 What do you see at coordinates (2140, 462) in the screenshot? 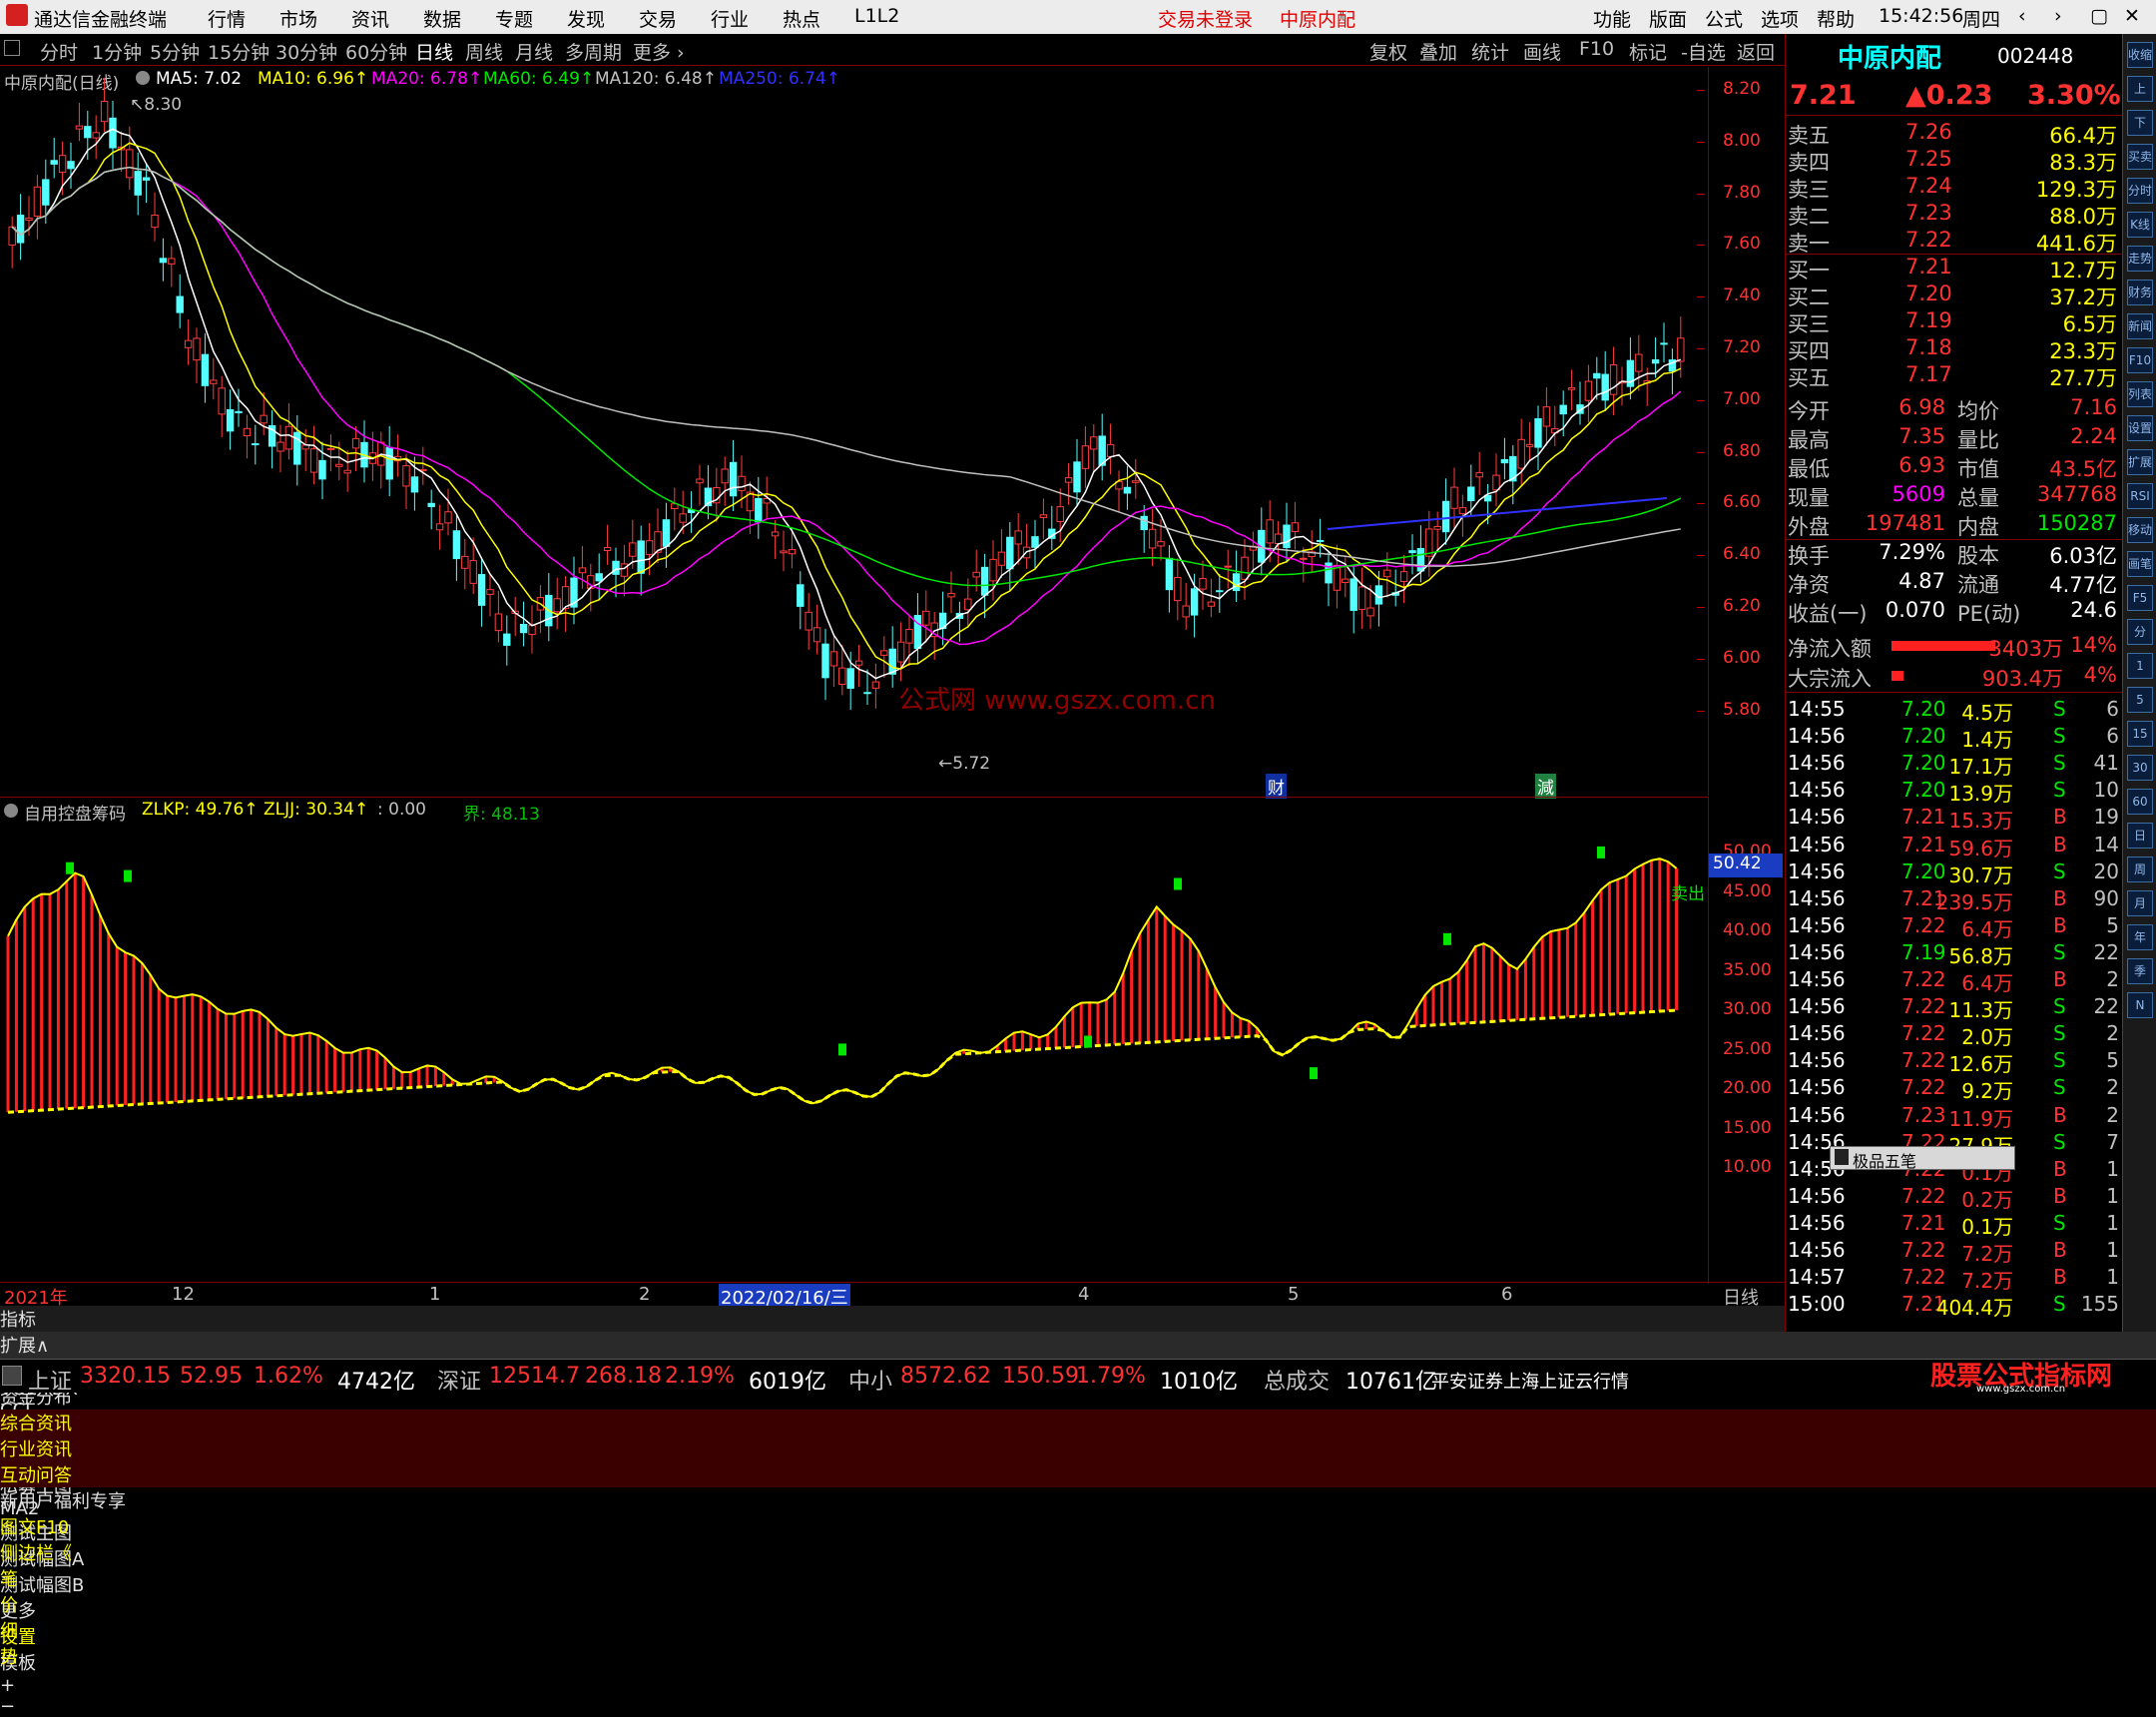
I see `sidebar-icon-12: 扩展` at bounding box center [2140, 462].